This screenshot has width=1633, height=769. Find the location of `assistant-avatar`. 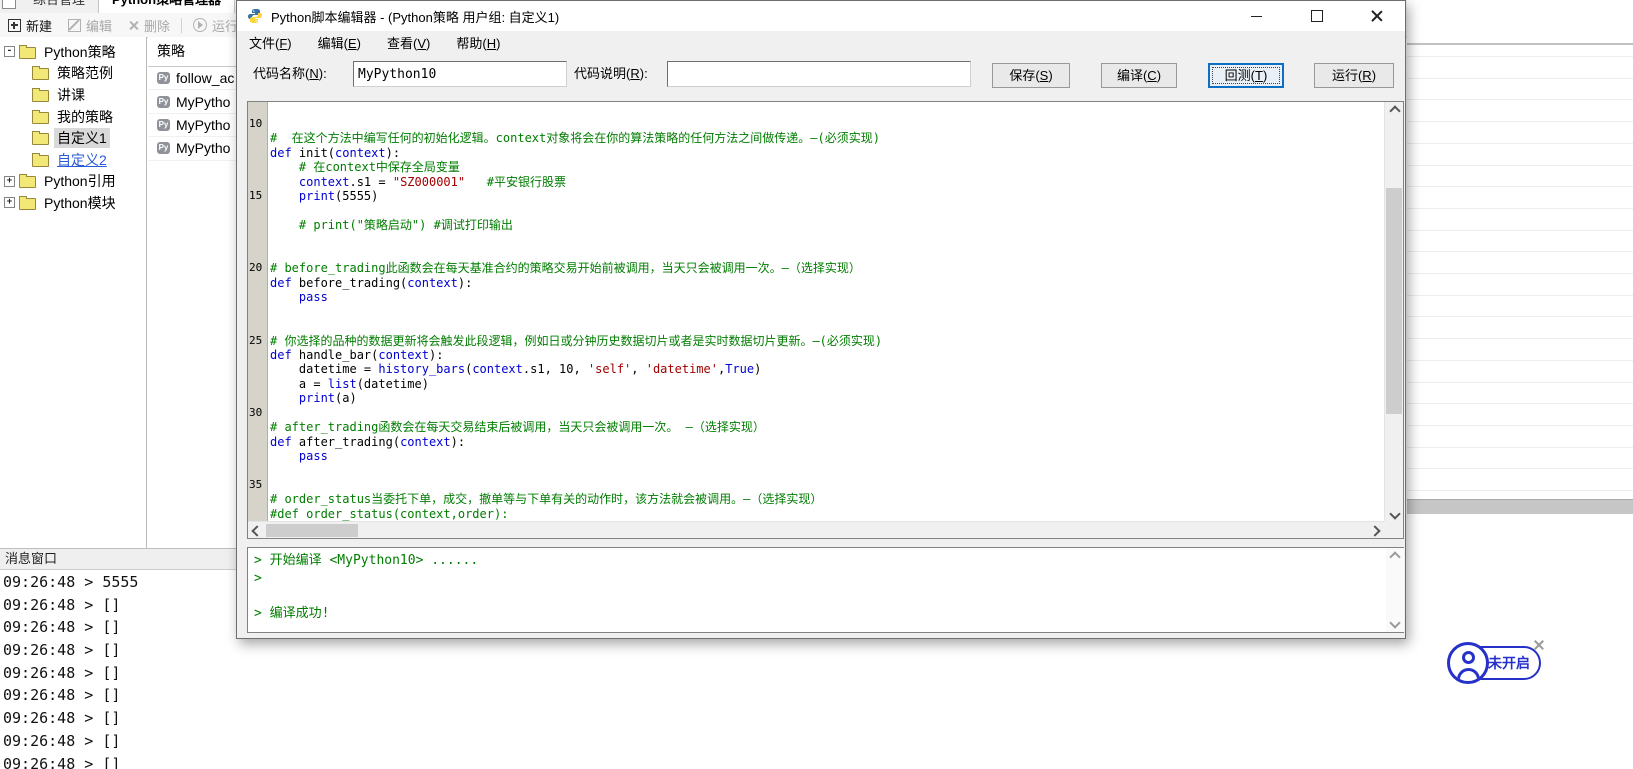

assistant-avatar is located at coordinates (1468, 663).